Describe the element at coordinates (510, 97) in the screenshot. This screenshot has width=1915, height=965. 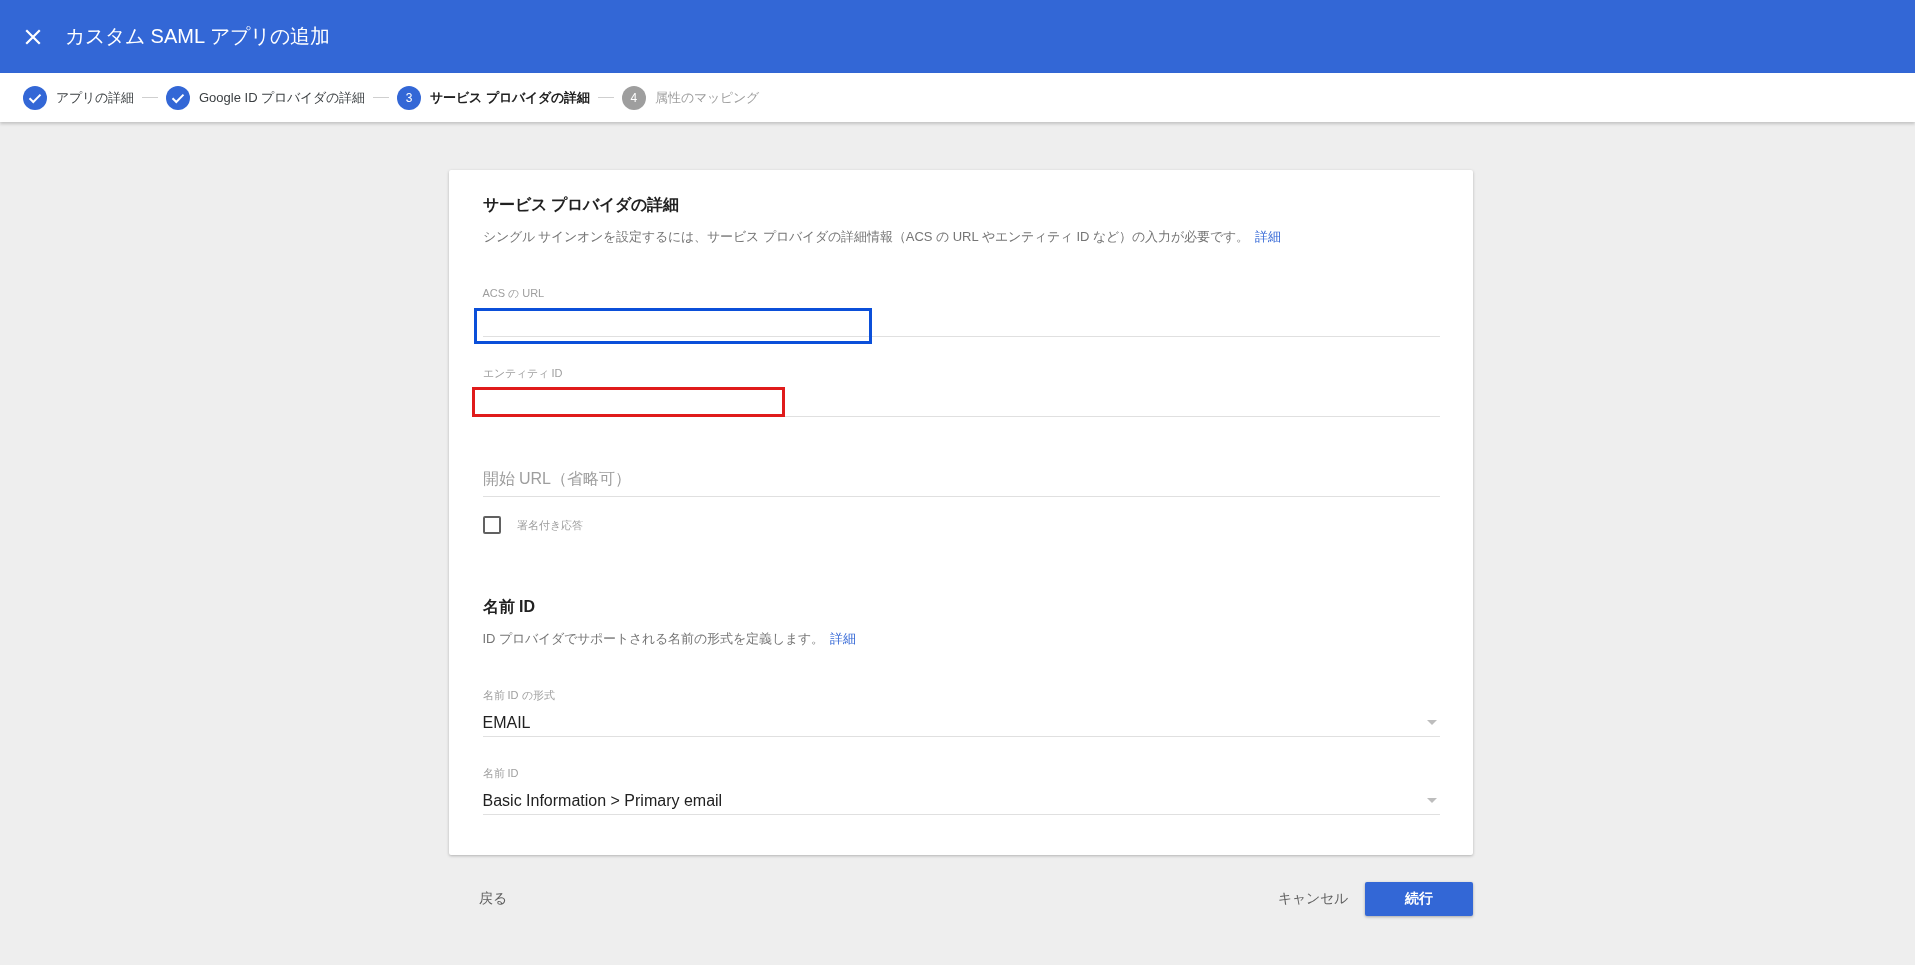
I see `step-label: サービス プロバイダの詳細` at that location.